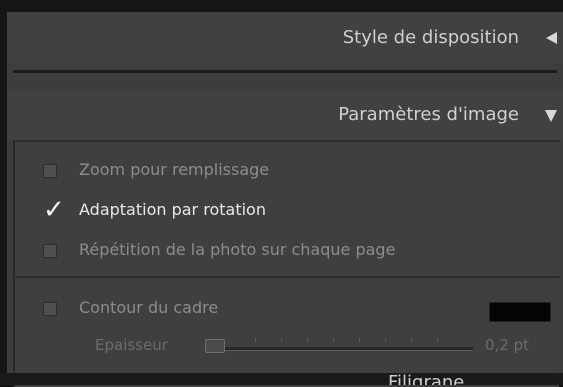  Describe the element at coordinates (342, 349) in the screenshot. I see `thickness-slider-track` at that location.